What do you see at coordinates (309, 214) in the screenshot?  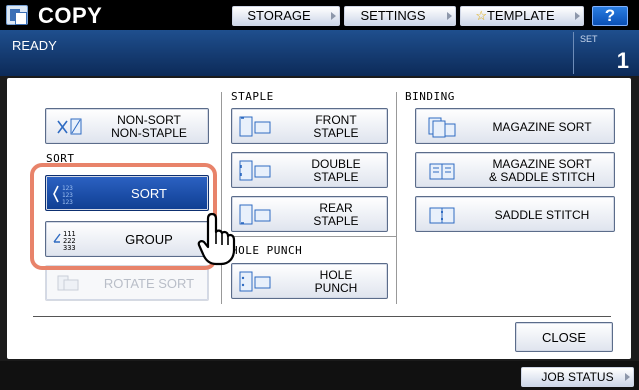 I see `rear-staple-button: REAR STAPLE` at bounding box center [309, 214].